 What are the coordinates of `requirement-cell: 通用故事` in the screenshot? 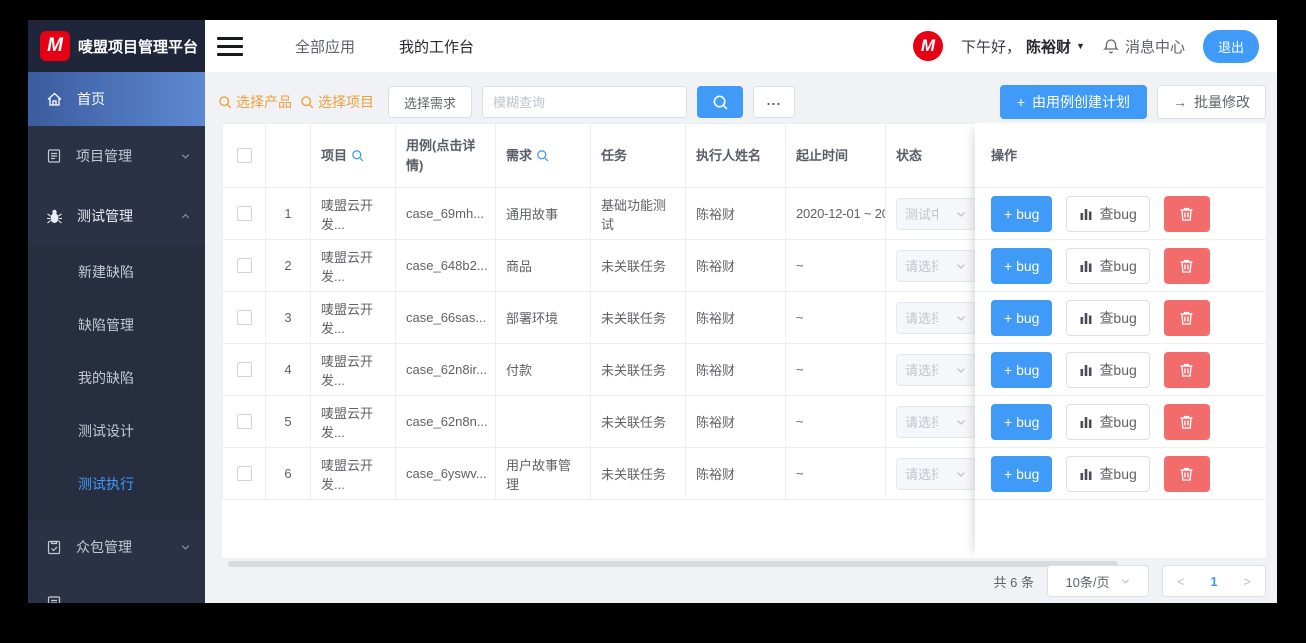 It's located at (543, 213).